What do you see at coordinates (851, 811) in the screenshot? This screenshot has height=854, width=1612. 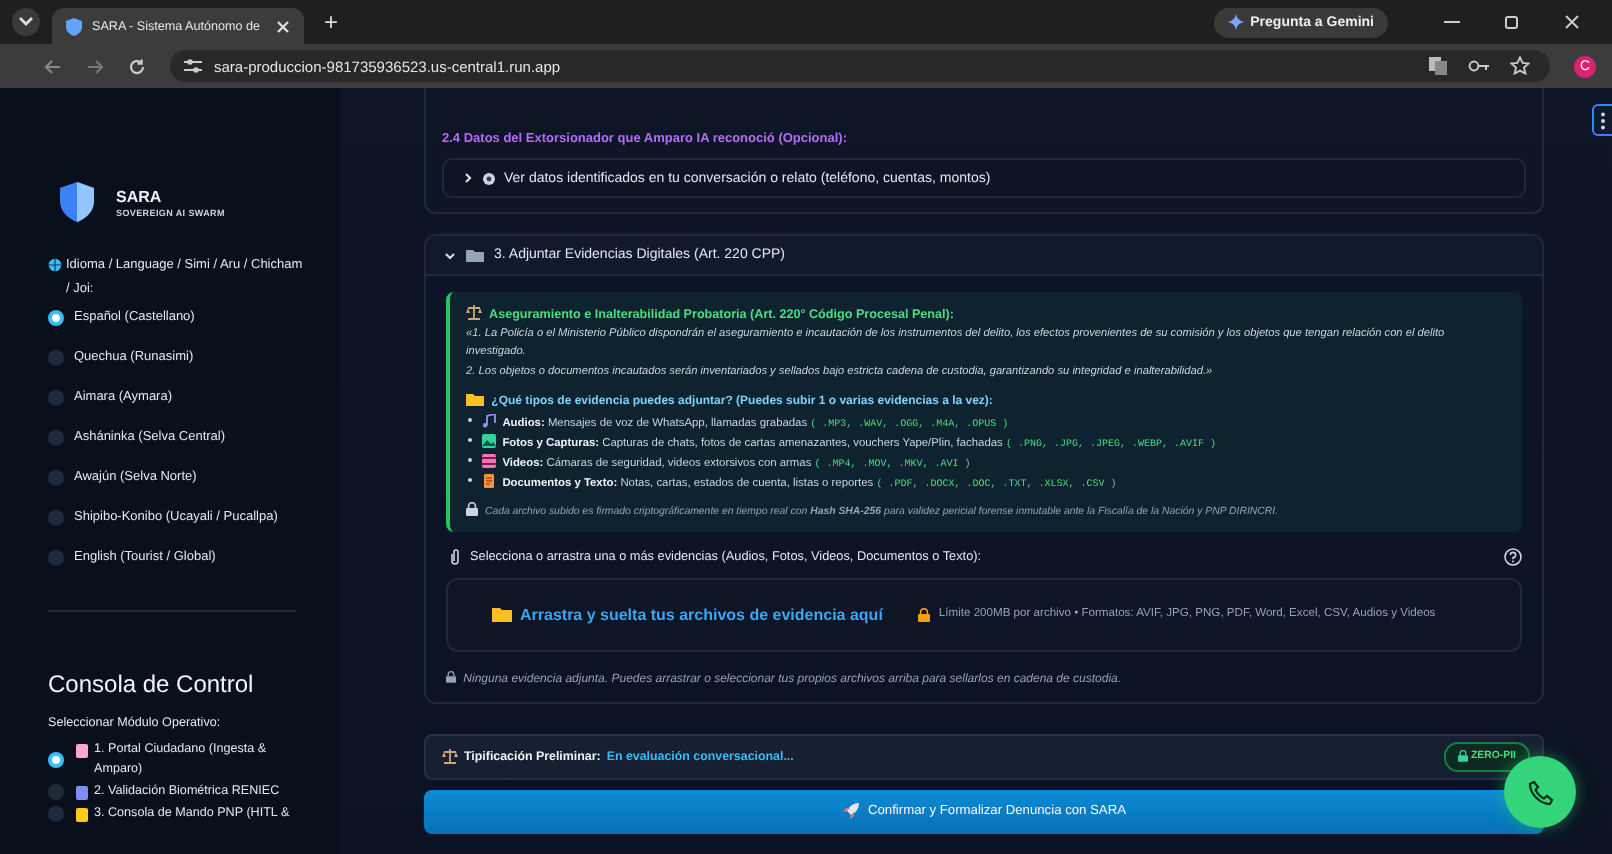 I see `rocket-icon` at bounding box center [851, 811].